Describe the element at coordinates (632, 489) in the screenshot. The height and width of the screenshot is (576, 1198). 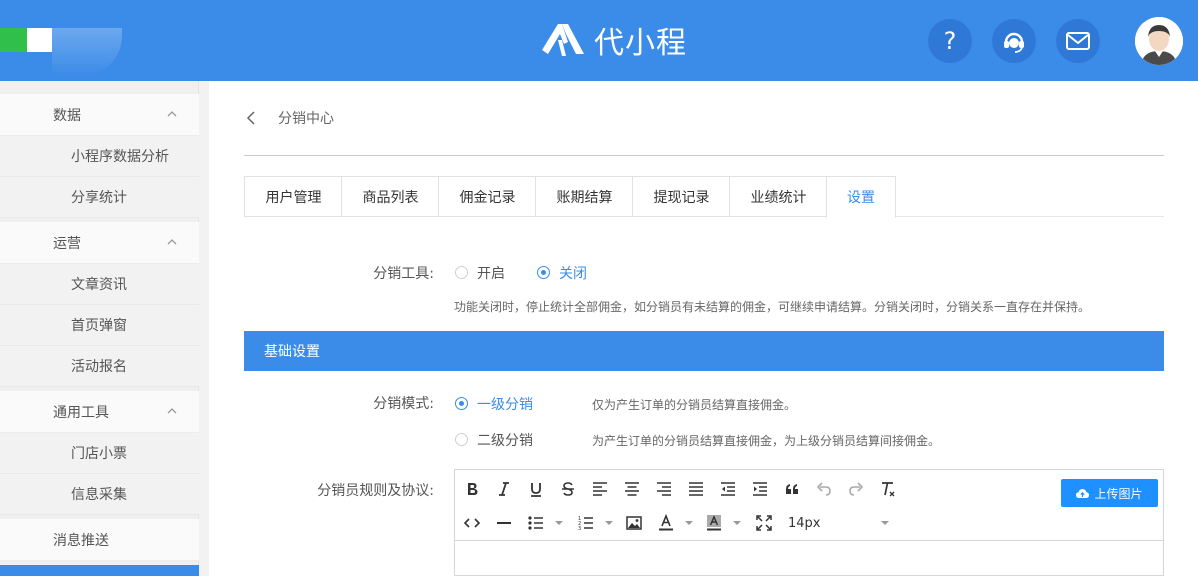
I see `align-center-icon` at that location.